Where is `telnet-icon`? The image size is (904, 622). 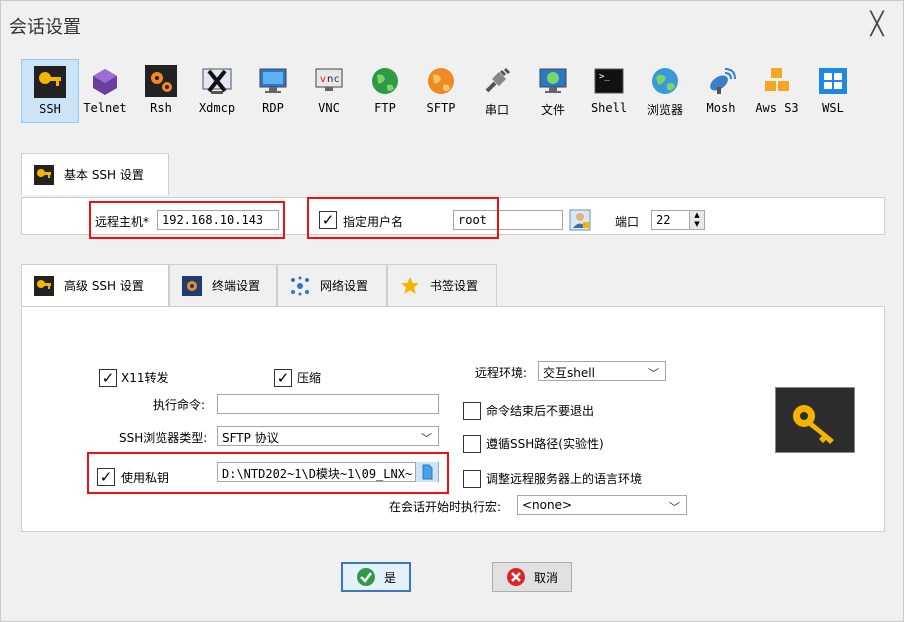
telnet-icon is located at coordinates (105, 81).